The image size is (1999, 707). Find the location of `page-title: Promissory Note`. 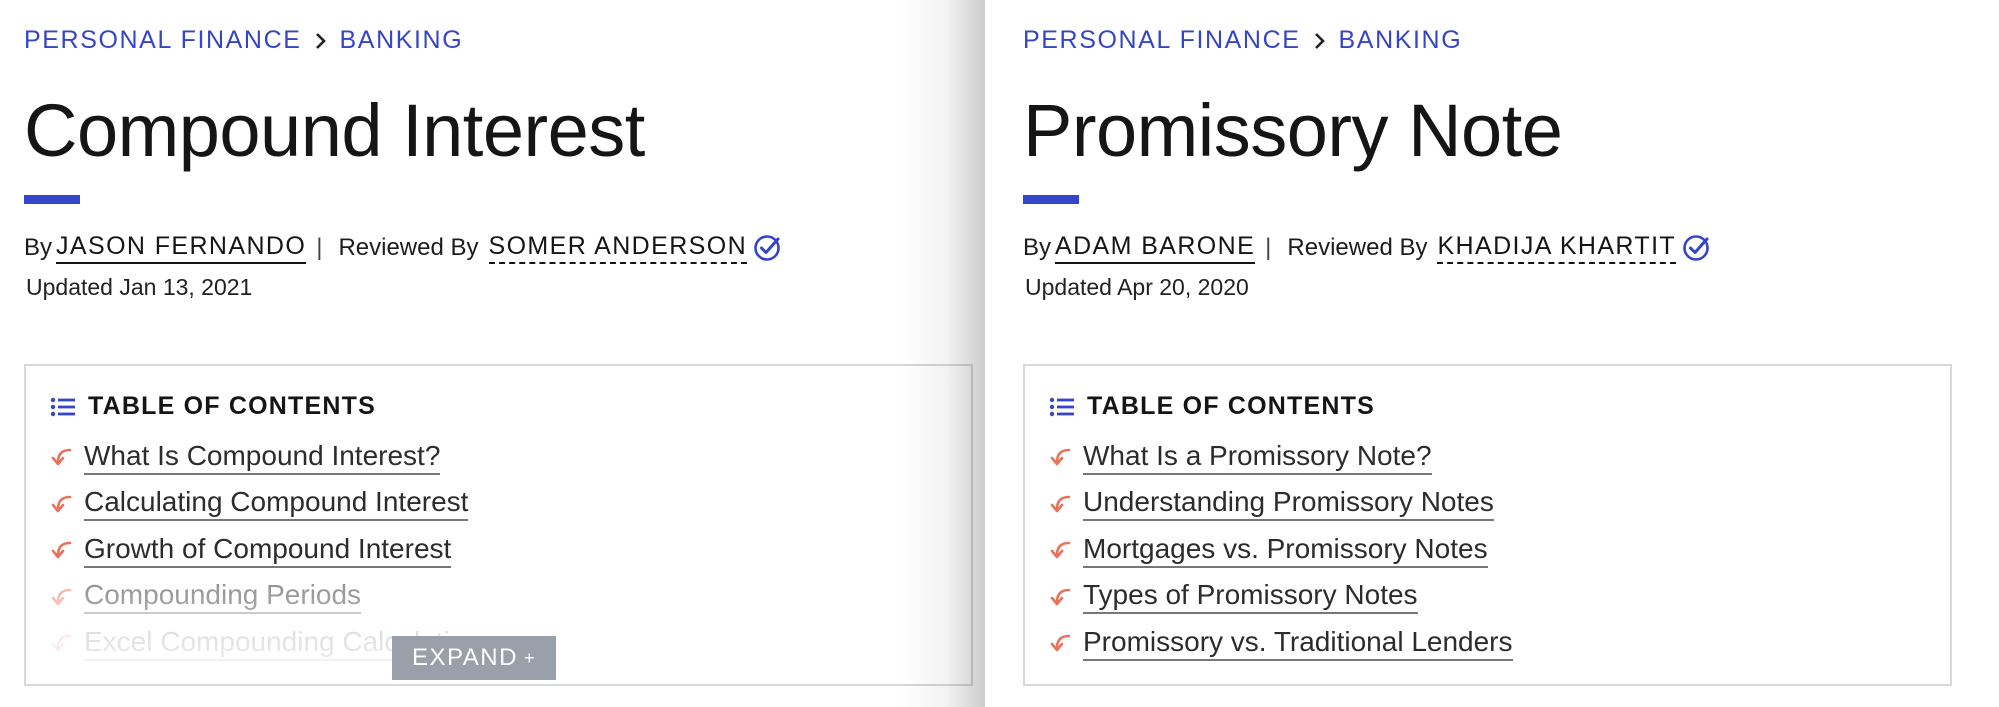

page-title: Promissory Note is located at coordinates (1293, 130).